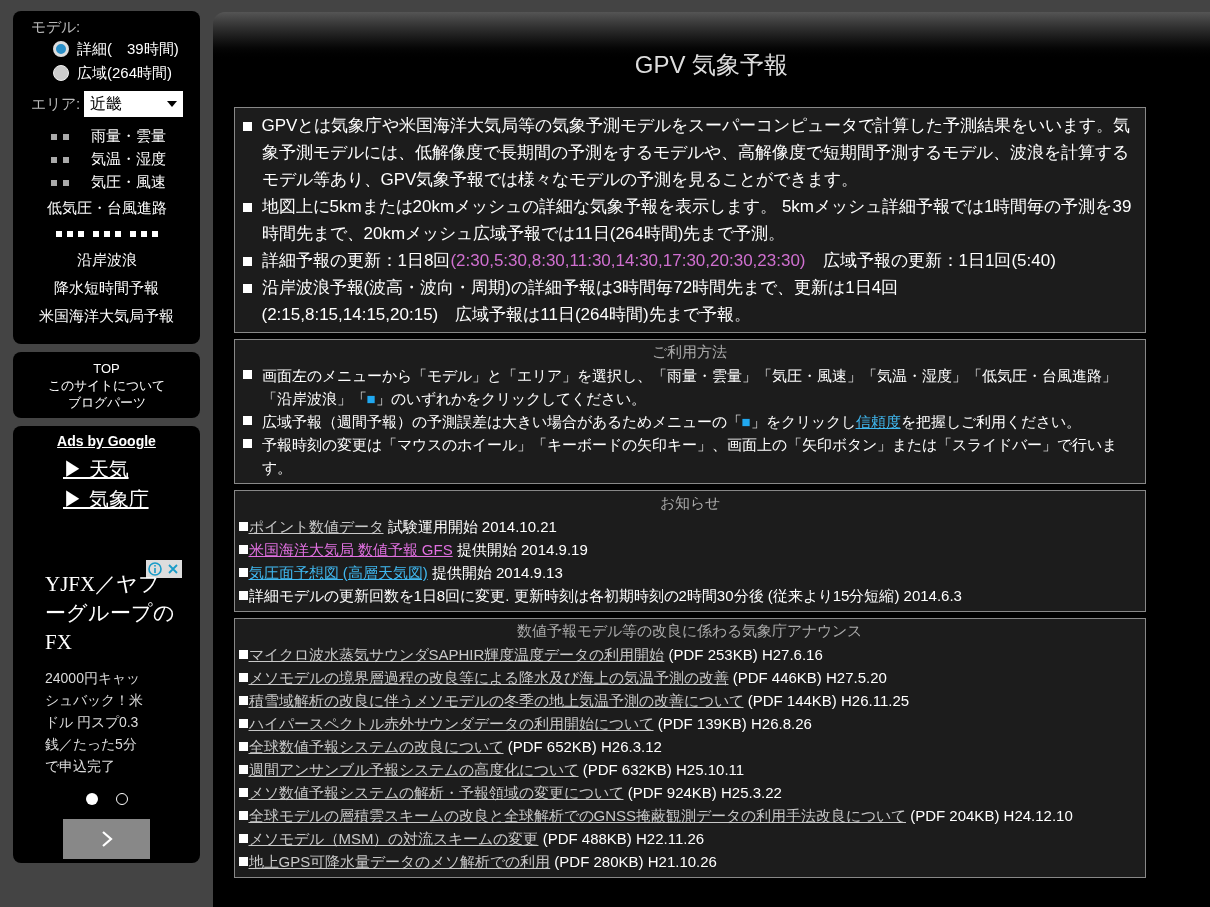 The image size is (1210, 907). I want to click on document-link: 地上GPS可降水量データのメソ解析での利用, so click(399, 861).